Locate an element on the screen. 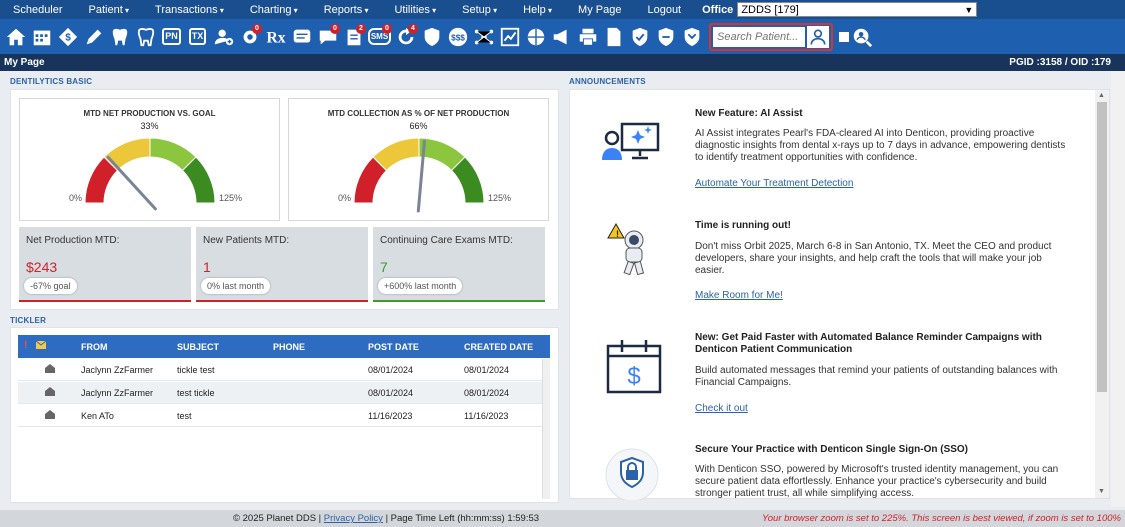 The image size is (1125, 527). add-patient-button is located at coordinates (223, 37).